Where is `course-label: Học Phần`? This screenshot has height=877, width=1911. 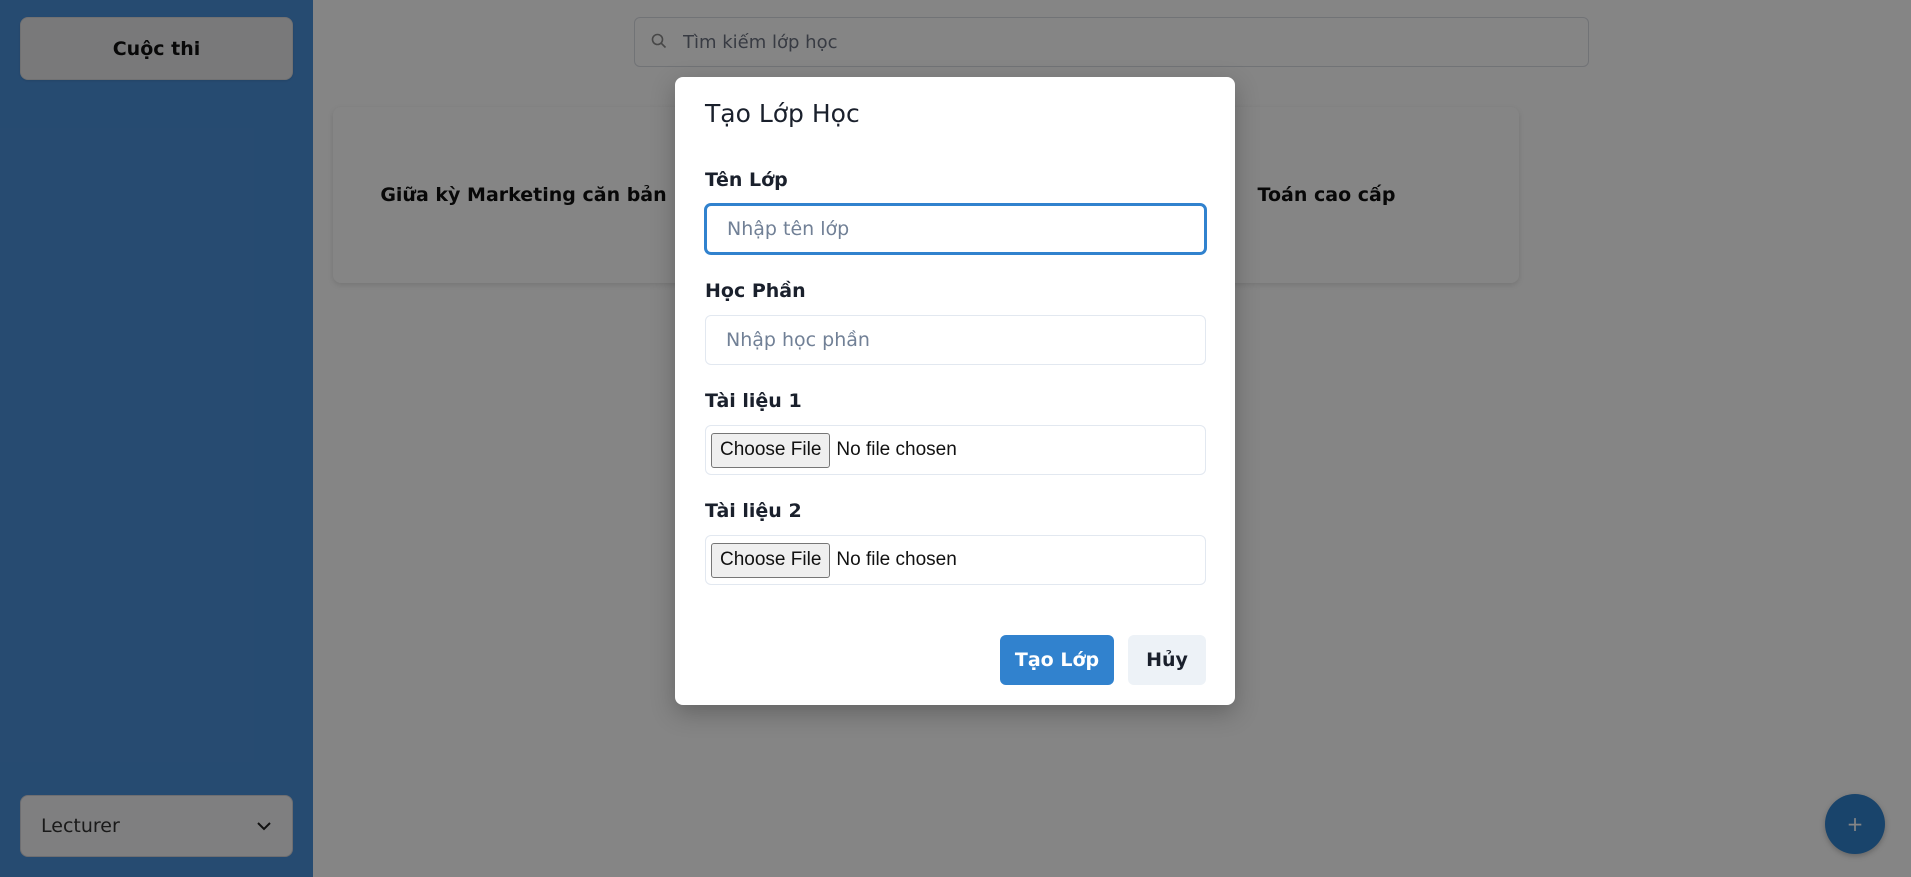 course-label: Học Phần is located at coordinates (755, 291).